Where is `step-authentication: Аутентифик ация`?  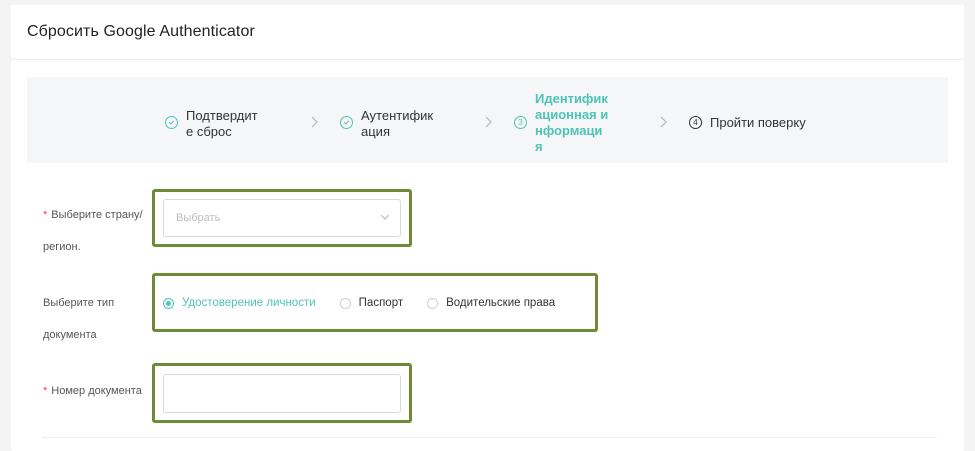 step-authentication: Аутентифик ация is located at coordinates (386, 124).